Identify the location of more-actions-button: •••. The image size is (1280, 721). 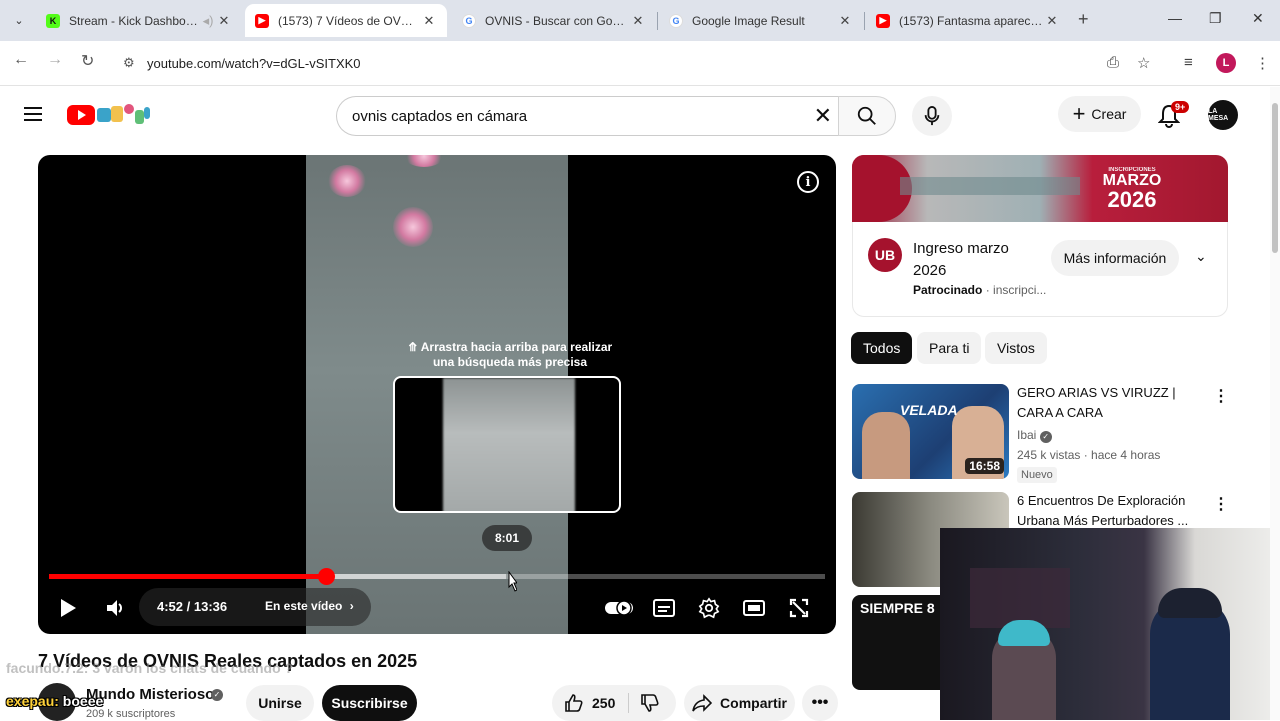
(820, 703).